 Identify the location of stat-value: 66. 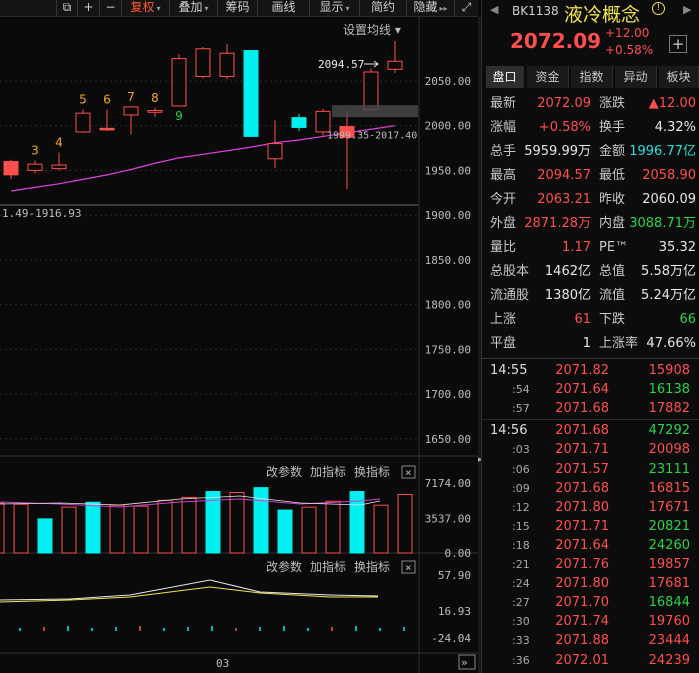
(687, 319).